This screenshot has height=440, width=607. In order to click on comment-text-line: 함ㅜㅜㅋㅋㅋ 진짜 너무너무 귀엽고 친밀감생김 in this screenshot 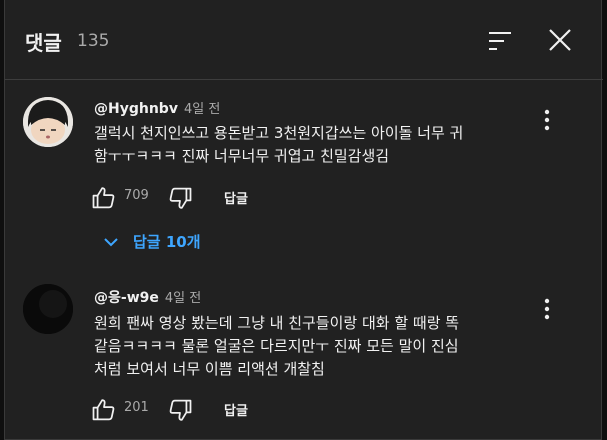, I will do `click(242, 156)`.